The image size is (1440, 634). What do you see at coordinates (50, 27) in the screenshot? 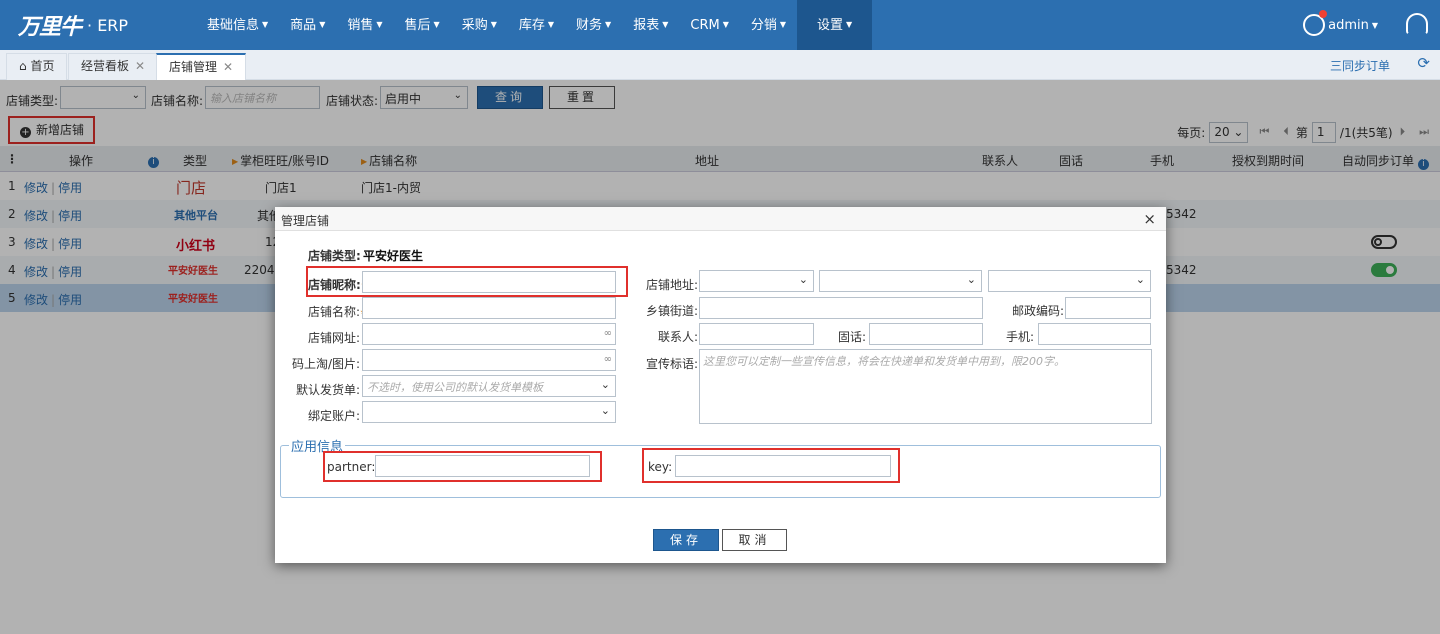
I see `brand-logo: 万里牛` at bounding box center [50, 27].